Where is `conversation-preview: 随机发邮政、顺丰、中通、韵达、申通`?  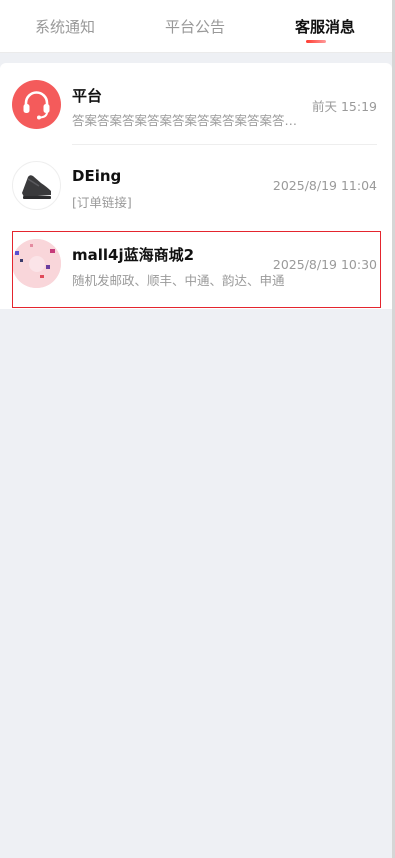 conversation-preview: 随机发邮政、顺丰、中通、韵达、申通 is located at coordinates (178, 280).